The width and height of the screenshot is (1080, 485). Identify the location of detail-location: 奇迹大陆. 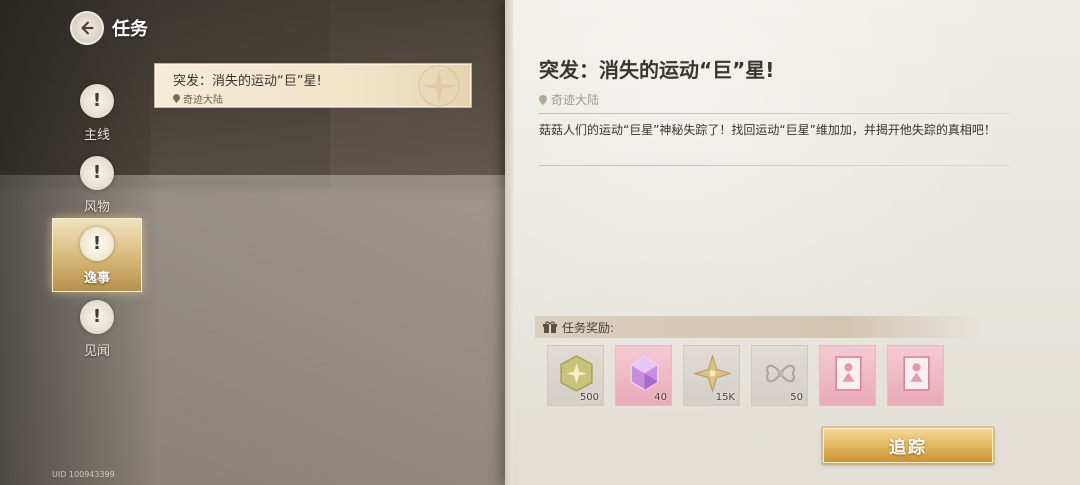
(569, 99).